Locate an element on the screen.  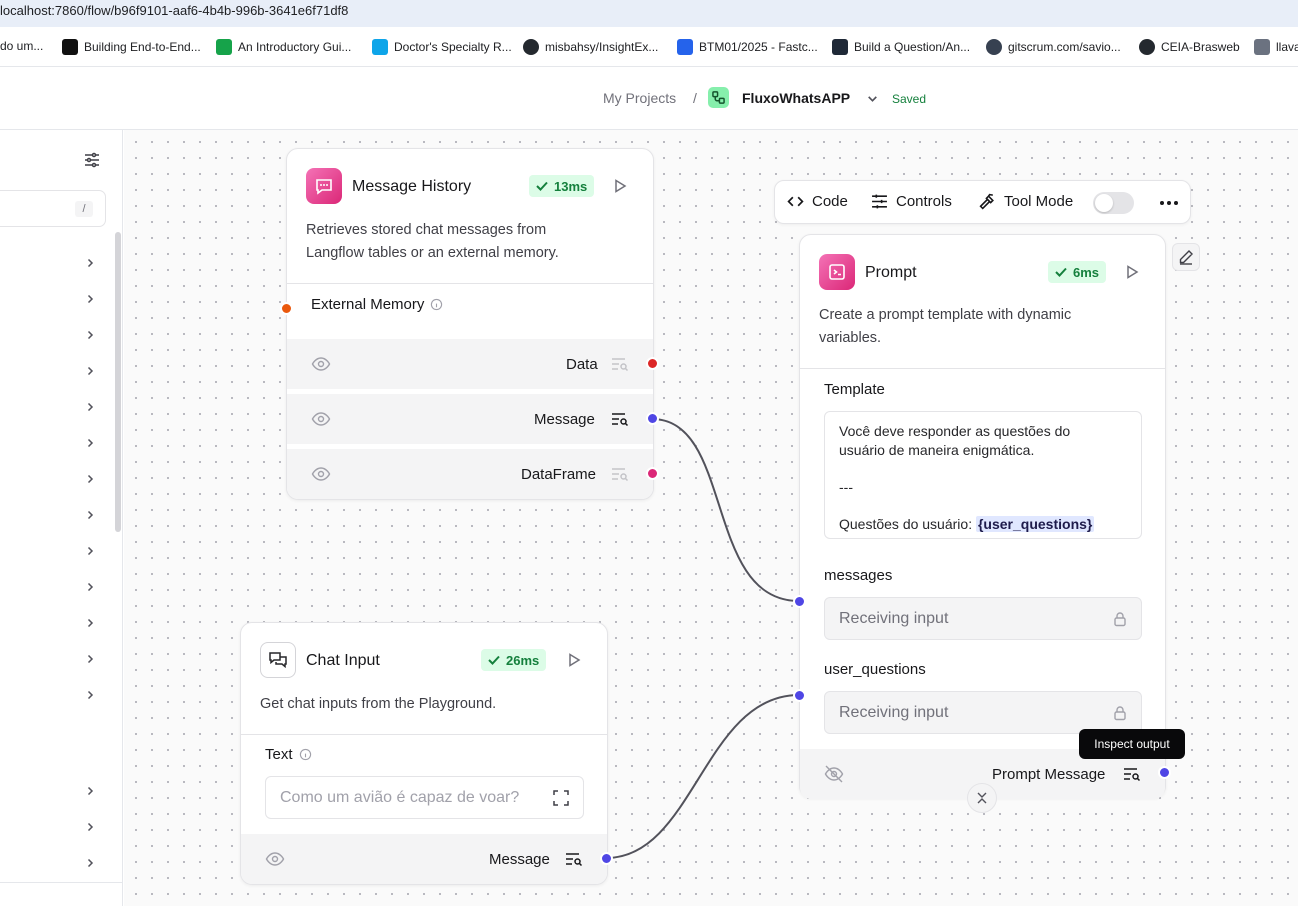
node-description: Retrieves stored chat messages from is located at coordinates (426, 230).